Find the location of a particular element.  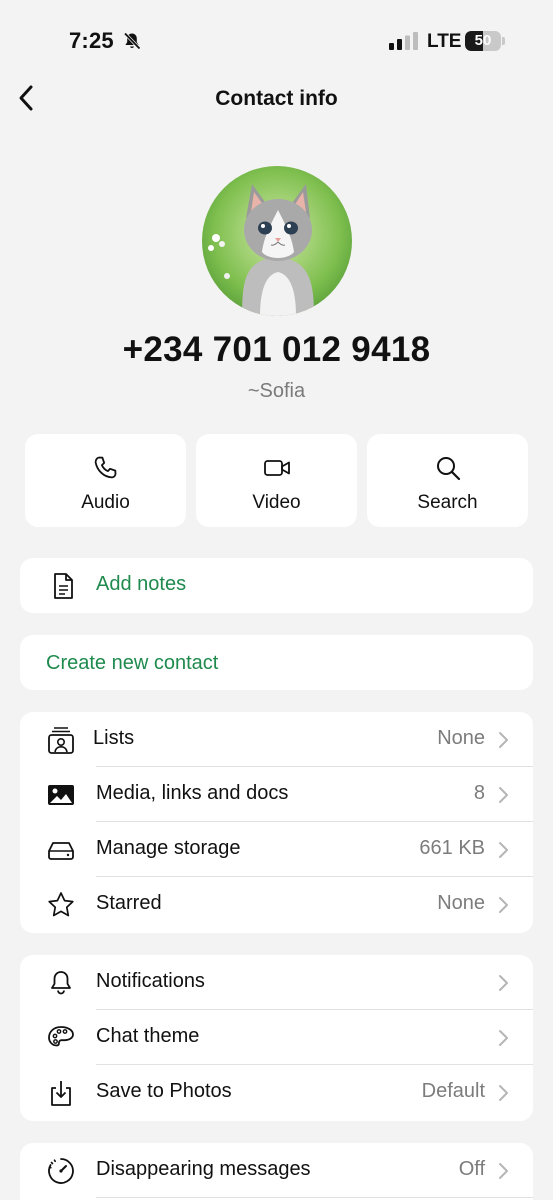

starred-value: None is located at coordinates (461, 903).